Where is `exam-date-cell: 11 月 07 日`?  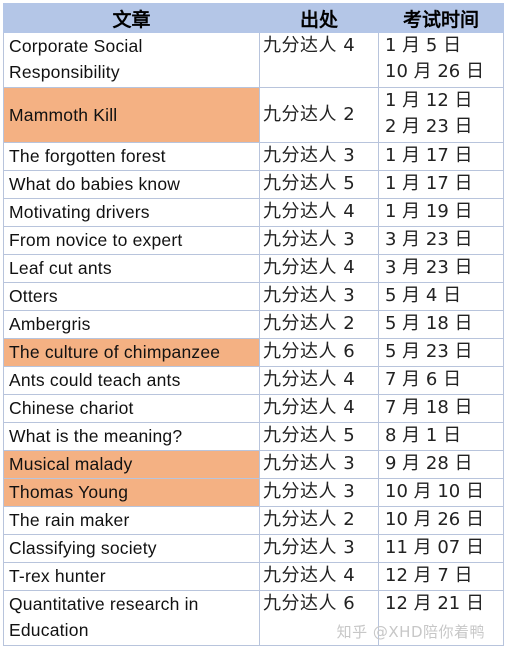
exam-date-cell: 11 月 07 日 is located at coordinates (441, 548).